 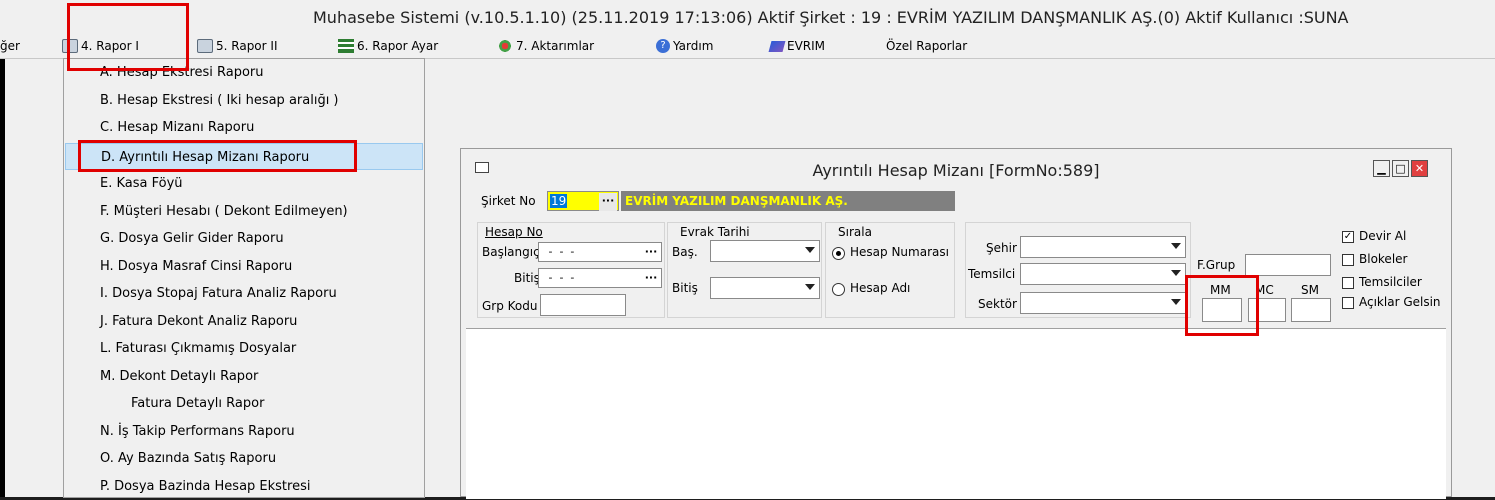 I want to click on evrak-bitis-label: Bitiş, so click(x=685, y=288).